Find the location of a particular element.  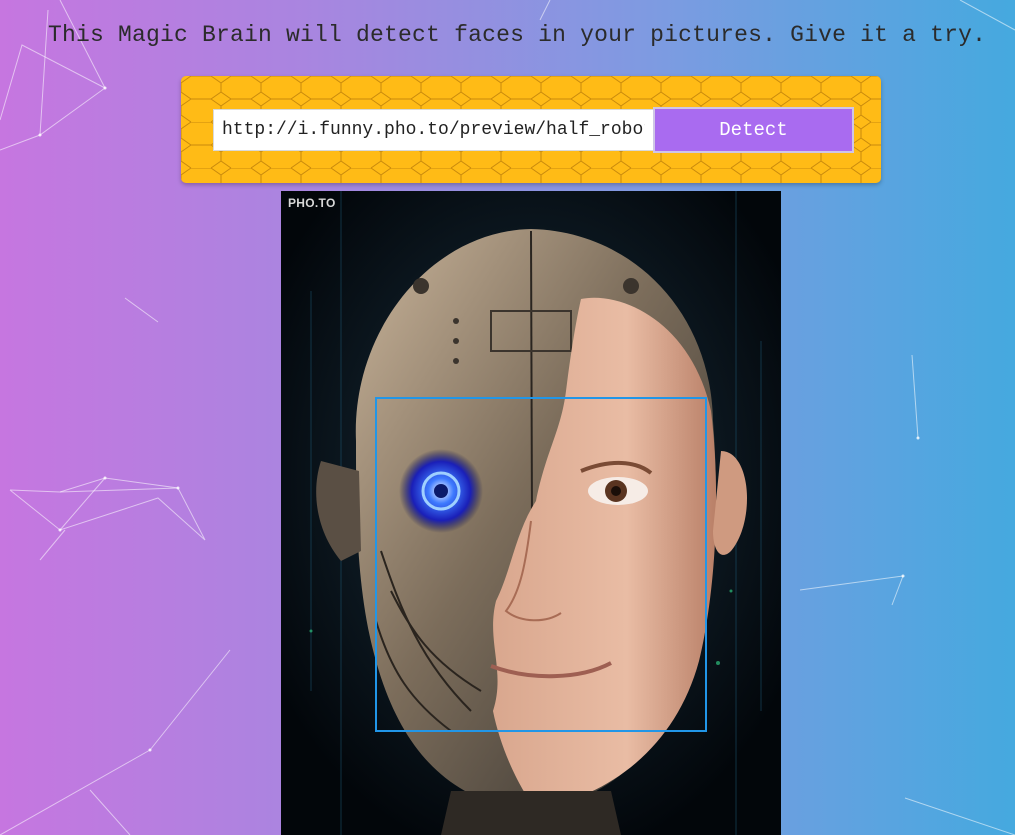

detected-face-box is located at coordinates (541, 564).